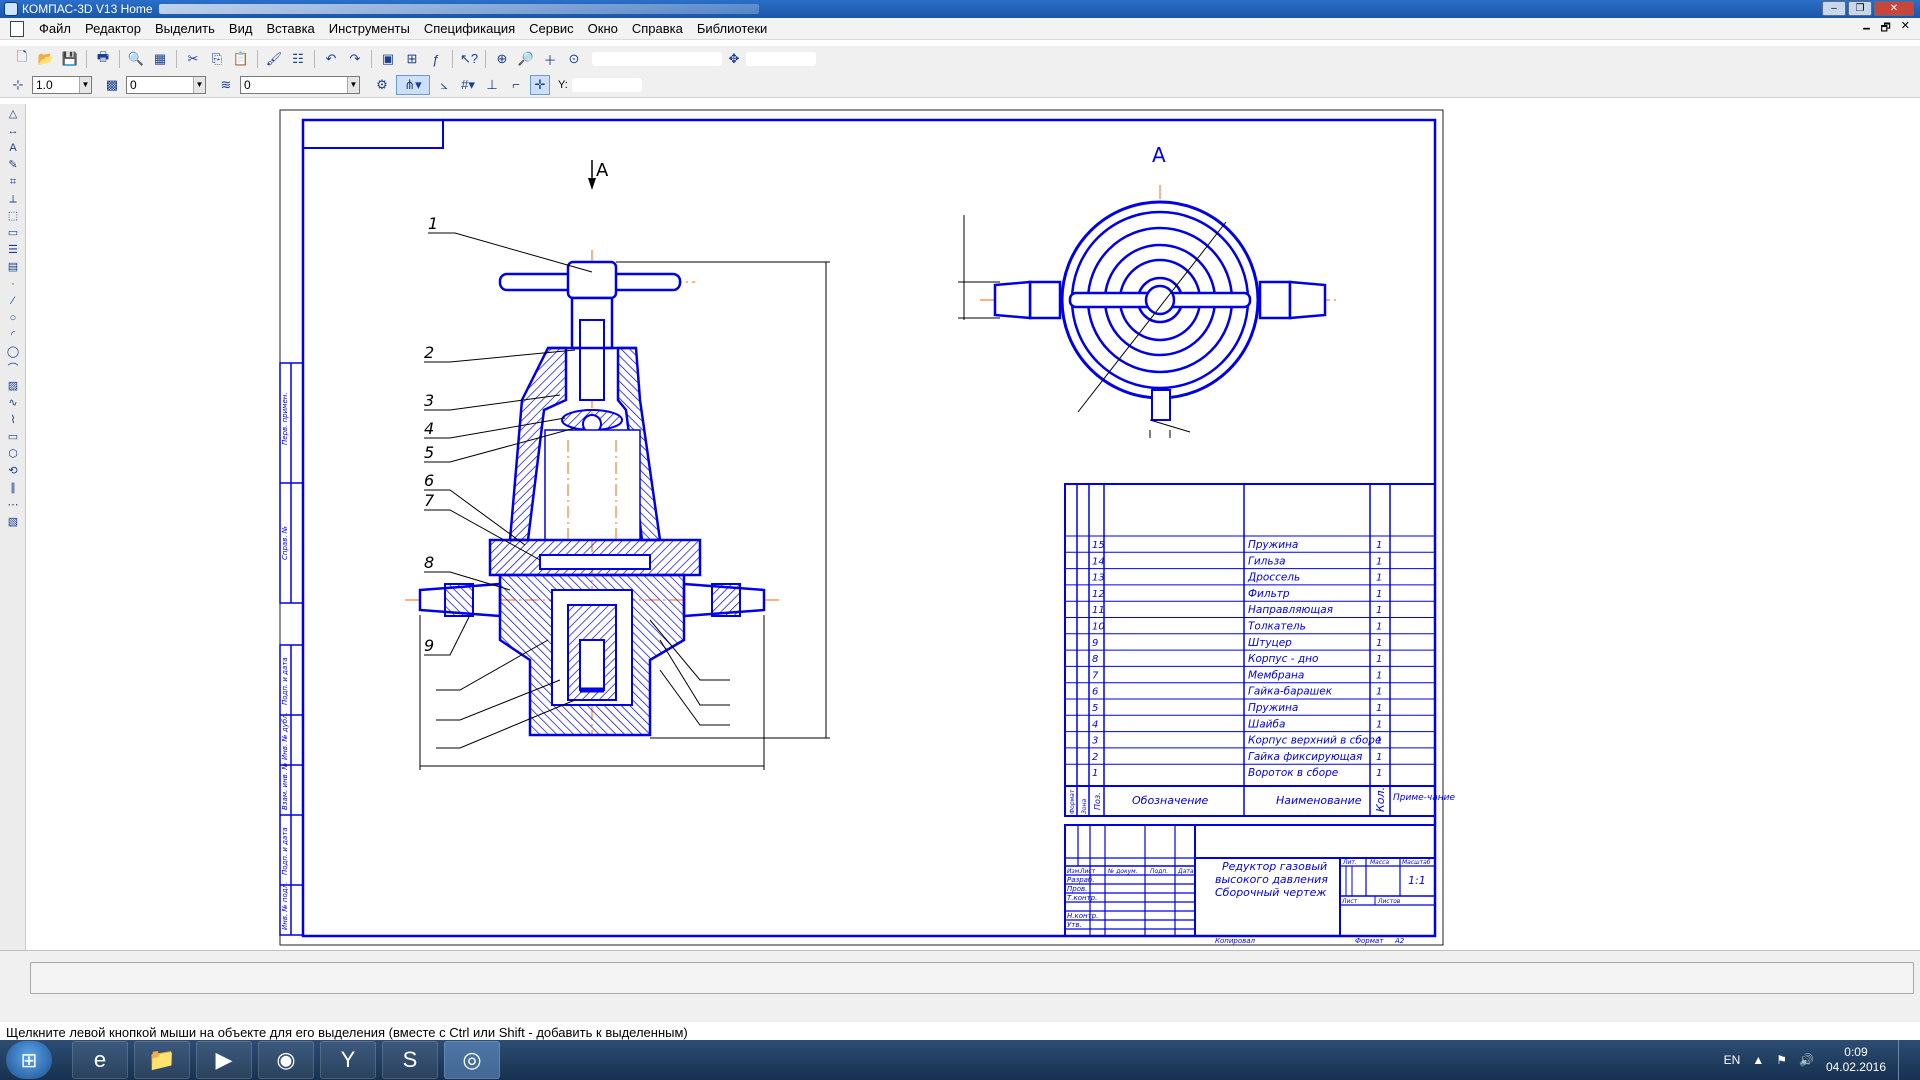 This screenshot has height=1080, width=1920. I want to click on fill-icon: ▧, so click(13, 522).